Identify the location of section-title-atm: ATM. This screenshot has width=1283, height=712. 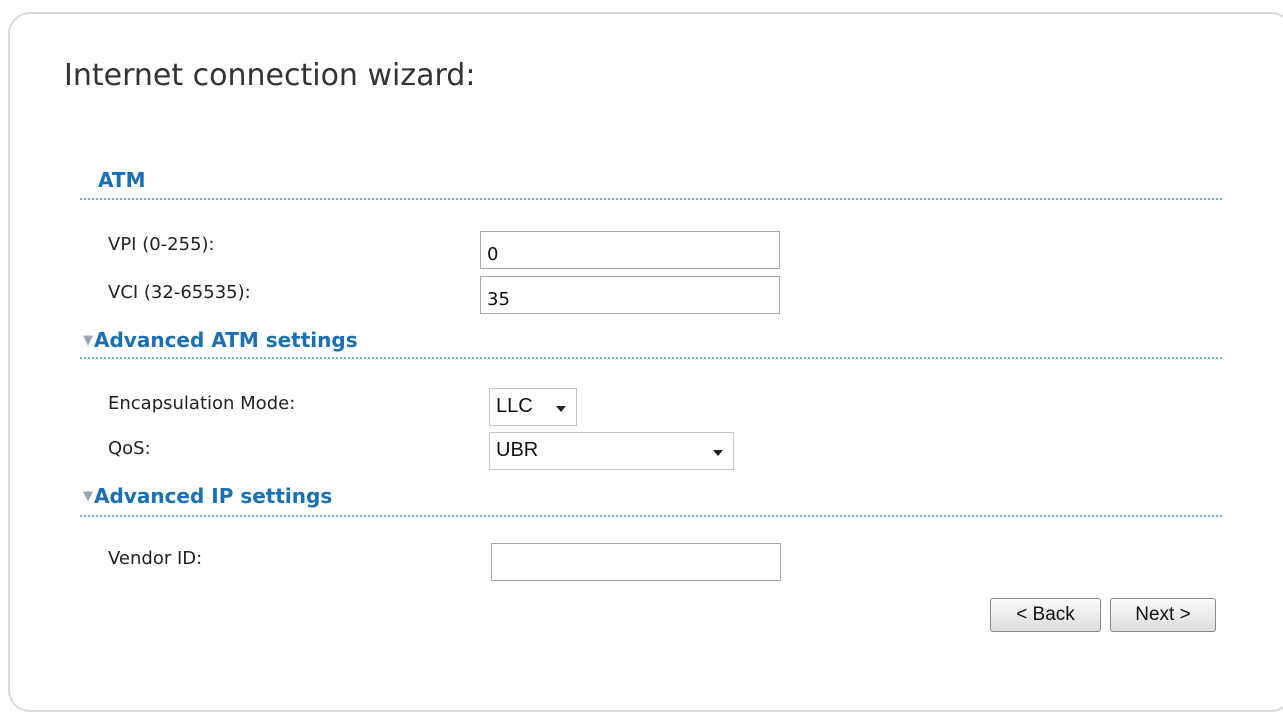
(121, 180).